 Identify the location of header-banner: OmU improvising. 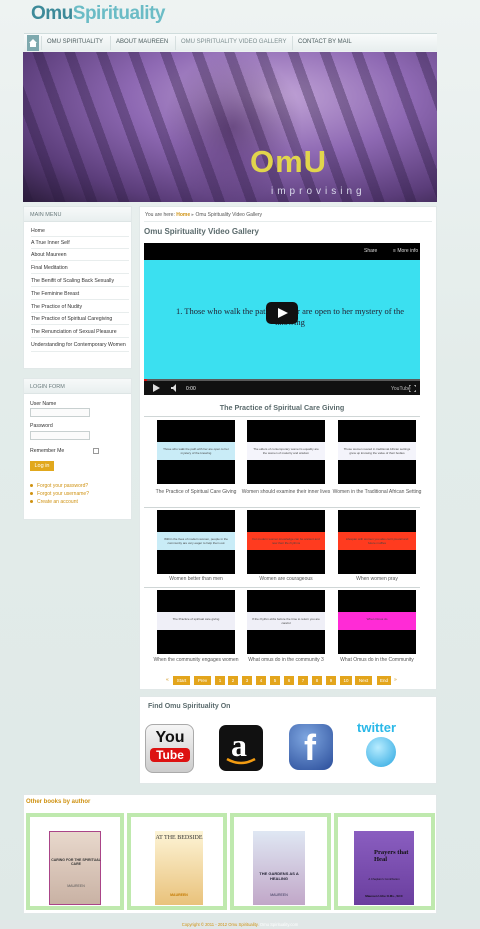
(230, 127).